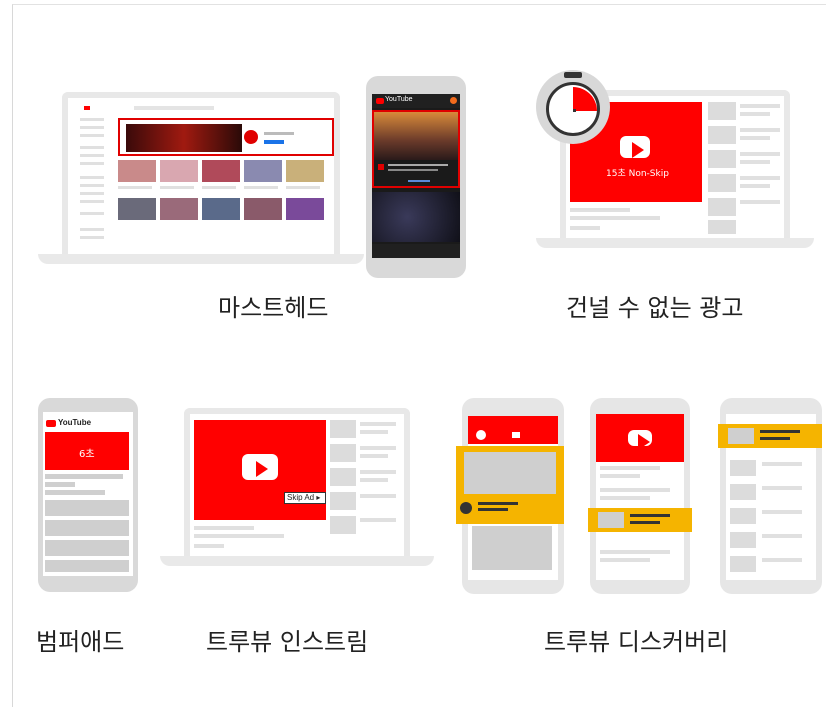 Image resolution: width=826 pixels, height=707 pixels. I want to click on masthead-banner-image, so click(184, 138).